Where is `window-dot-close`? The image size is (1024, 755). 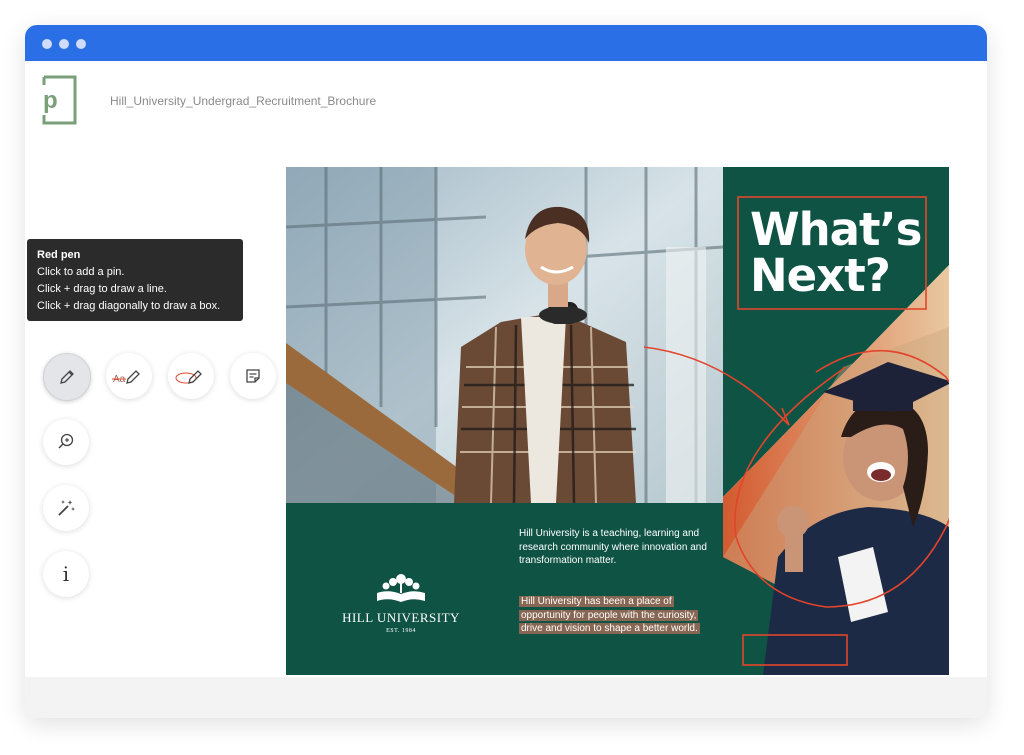
window-dot-close is located at coordinates (47, 44).